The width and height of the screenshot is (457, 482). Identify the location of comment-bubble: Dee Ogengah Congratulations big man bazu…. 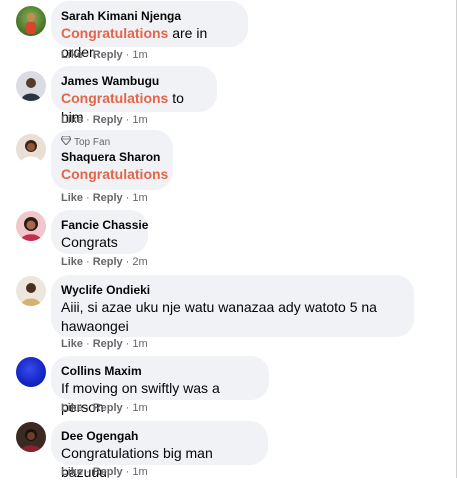
(159, 450).